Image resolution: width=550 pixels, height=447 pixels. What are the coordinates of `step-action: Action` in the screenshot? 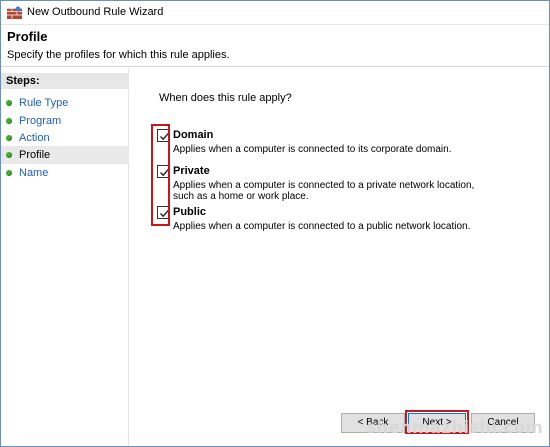 It's located at (65, 138).